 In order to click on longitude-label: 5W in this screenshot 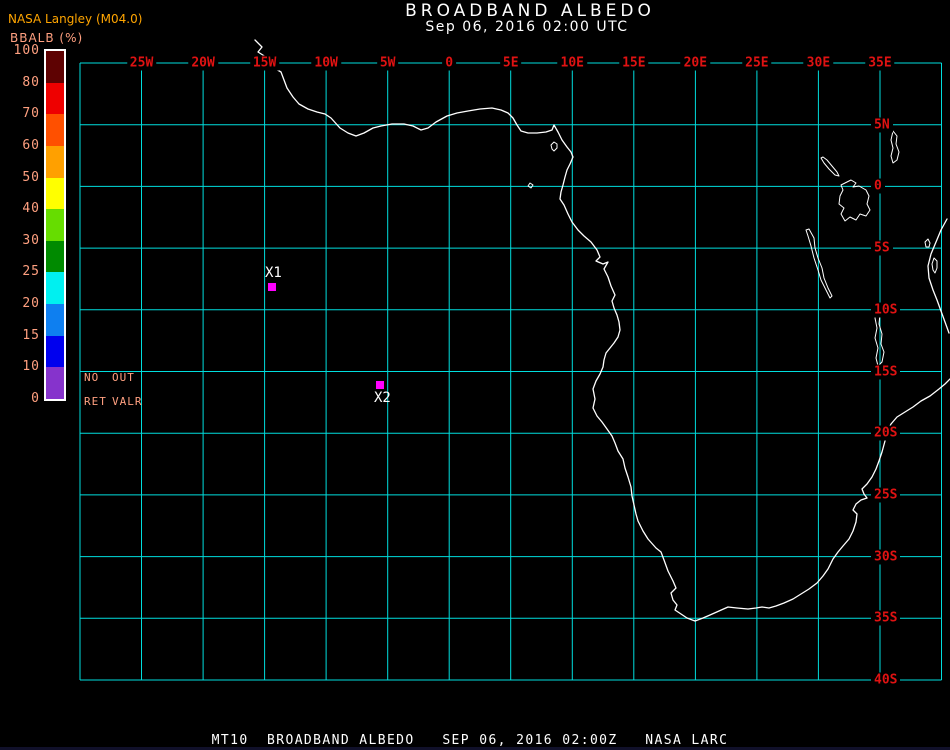, I will do `click(387, 63)`.